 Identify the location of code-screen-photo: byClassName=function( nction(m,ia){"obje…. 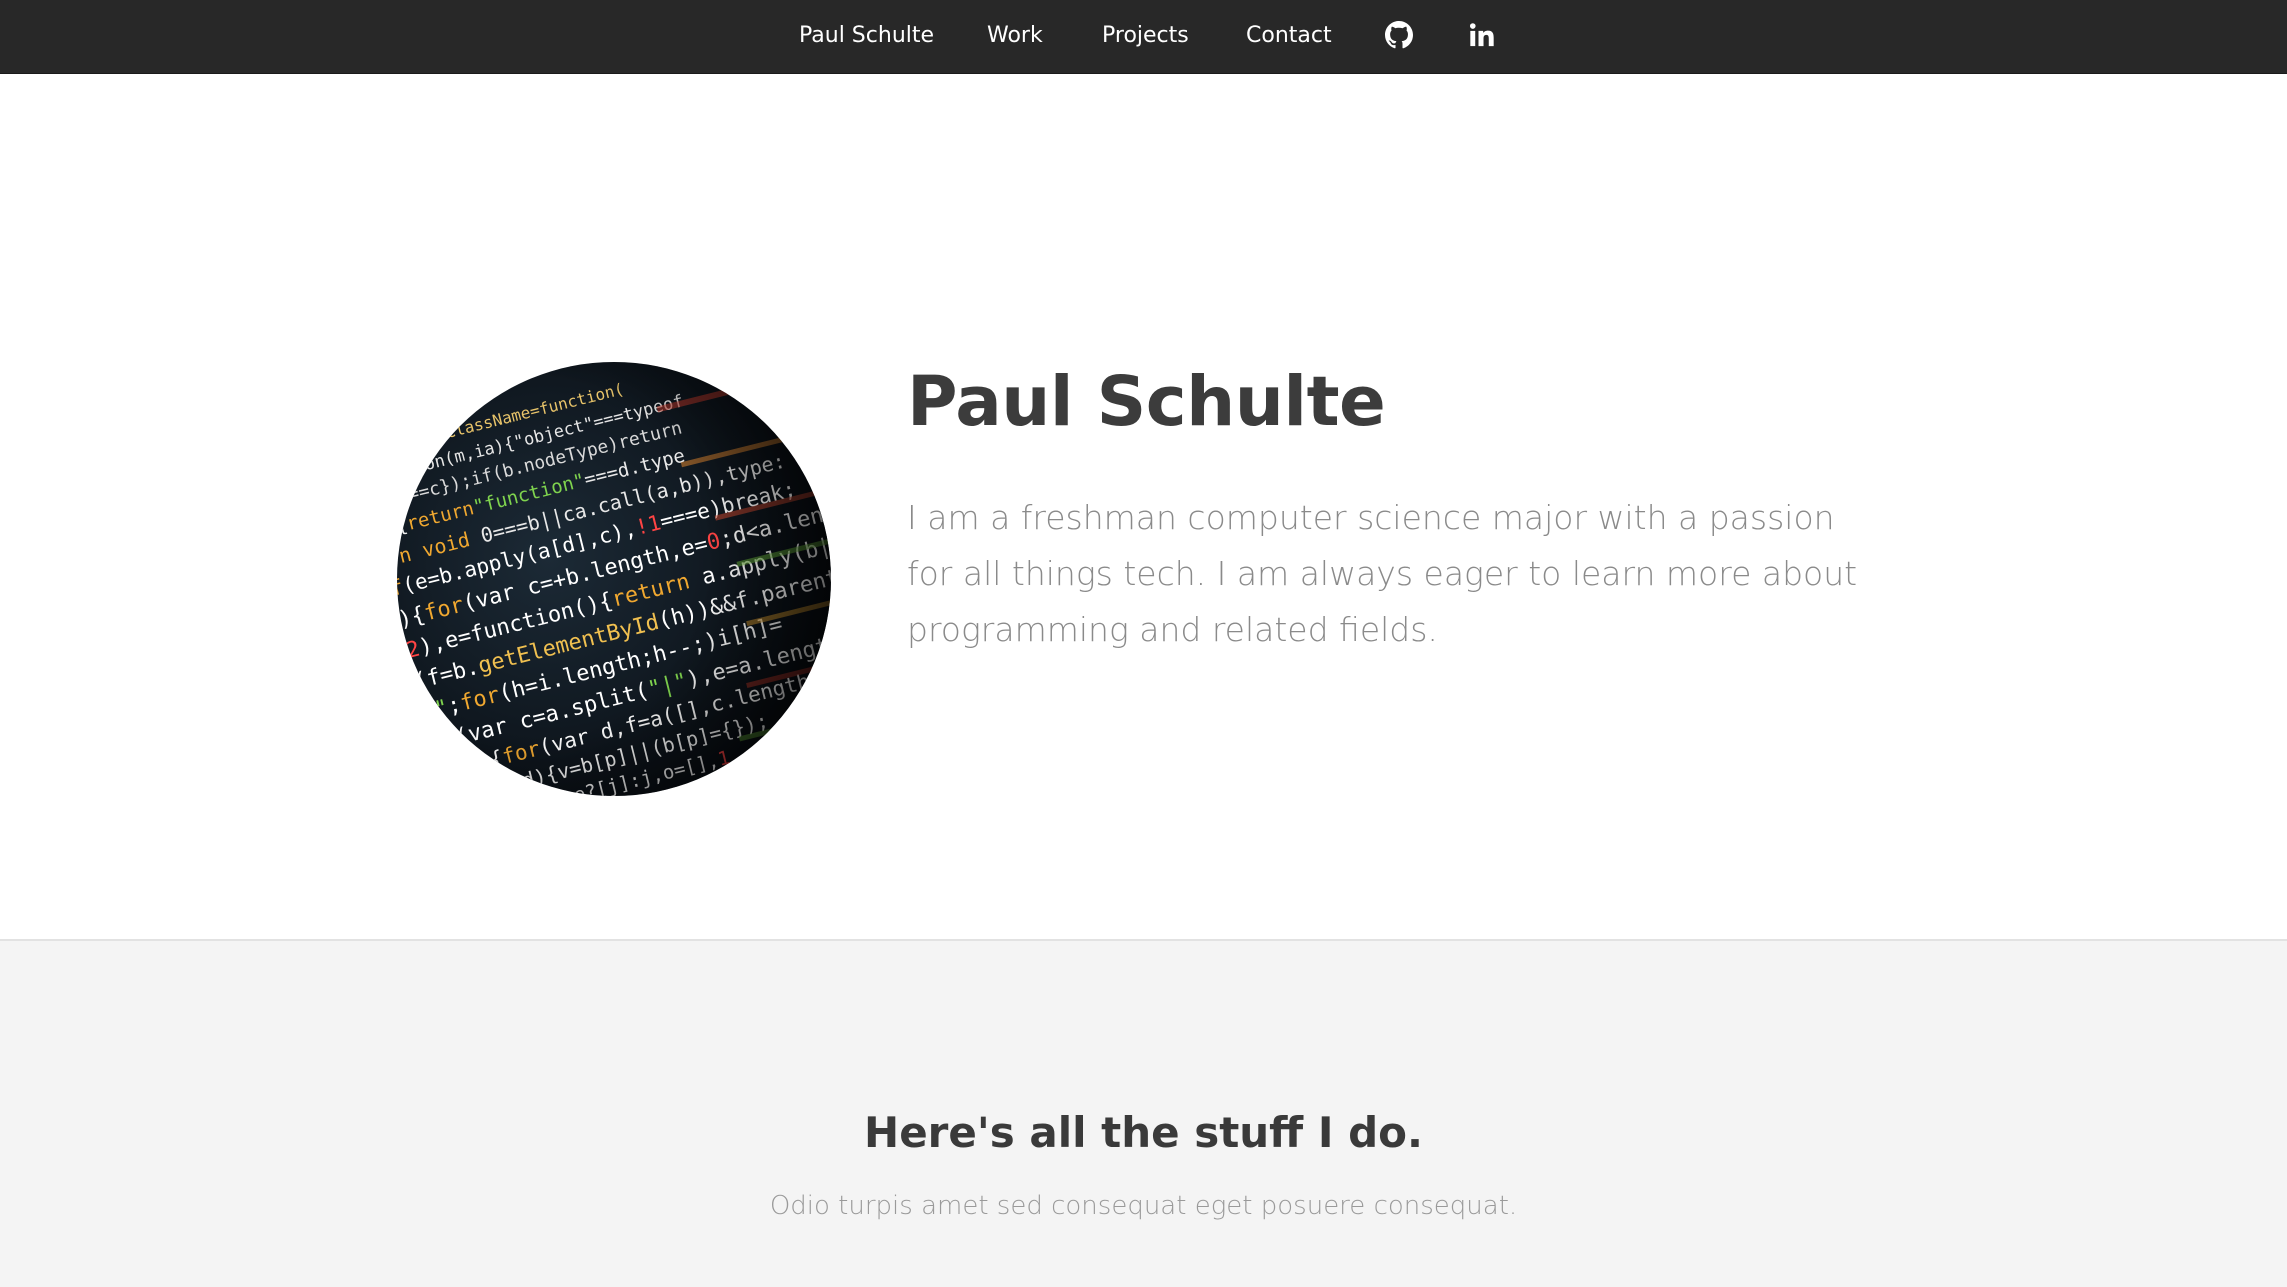
(614, 579).